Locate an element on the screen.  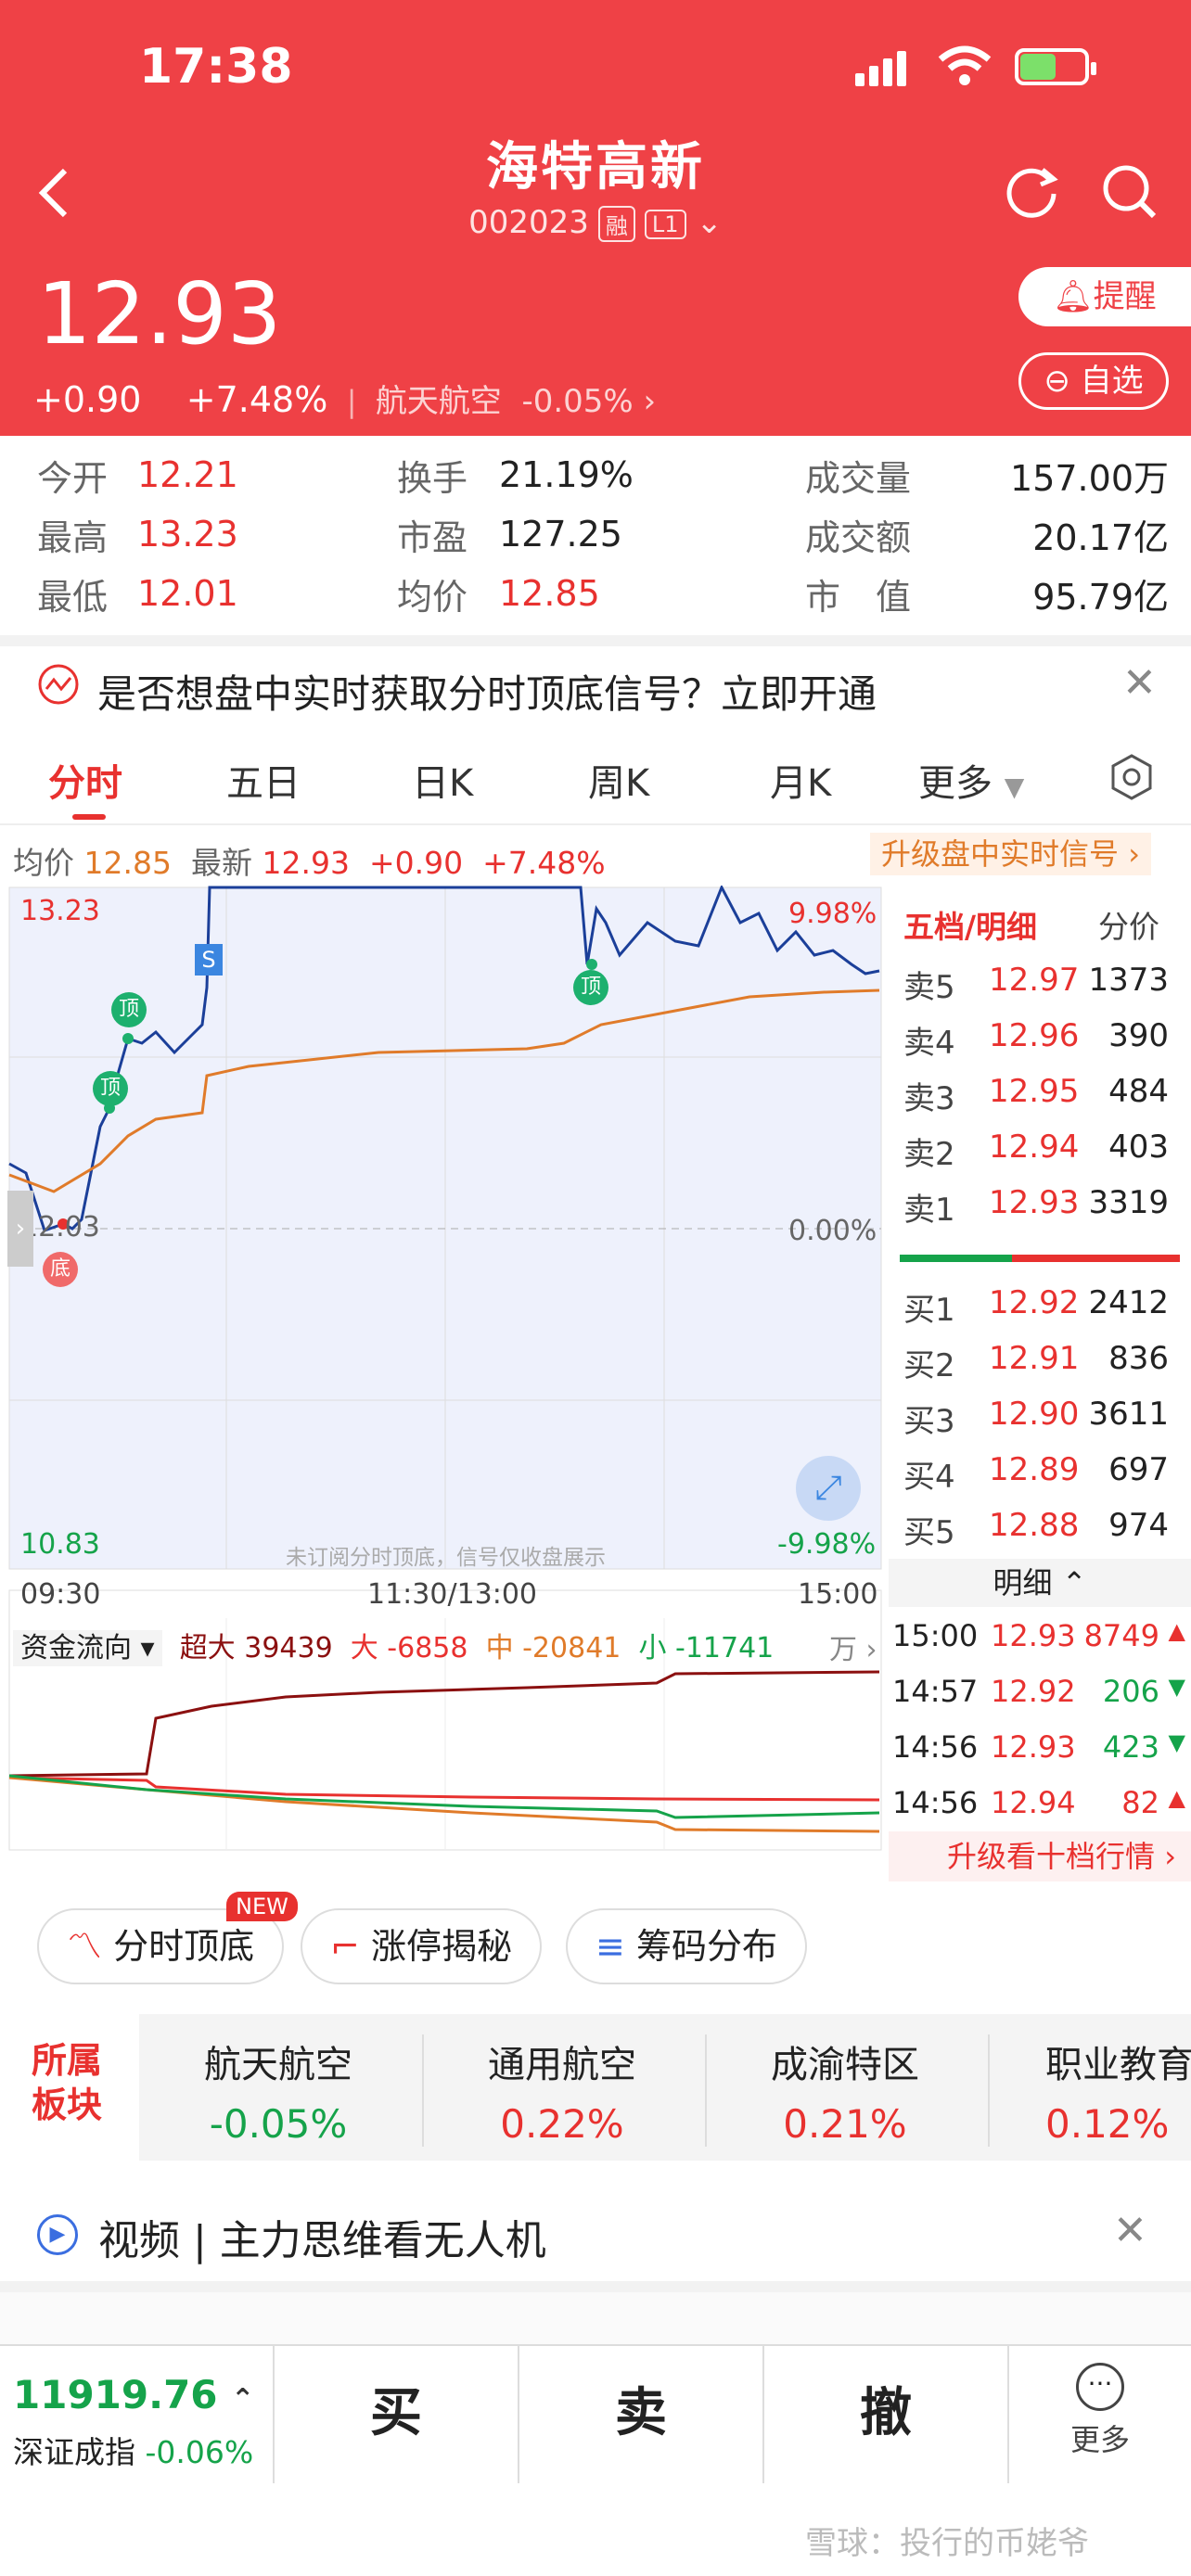
sector-item: 职业教育 0.12% is located at coordinates (1089, 2090).